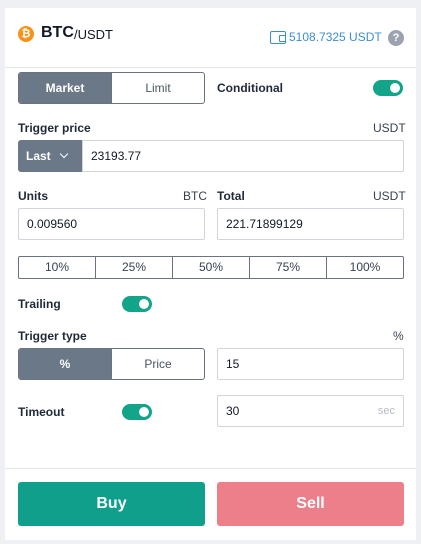  Describe the element at coordinates (278, 37) in the screenshot. I see `wallet-icon` at that location.